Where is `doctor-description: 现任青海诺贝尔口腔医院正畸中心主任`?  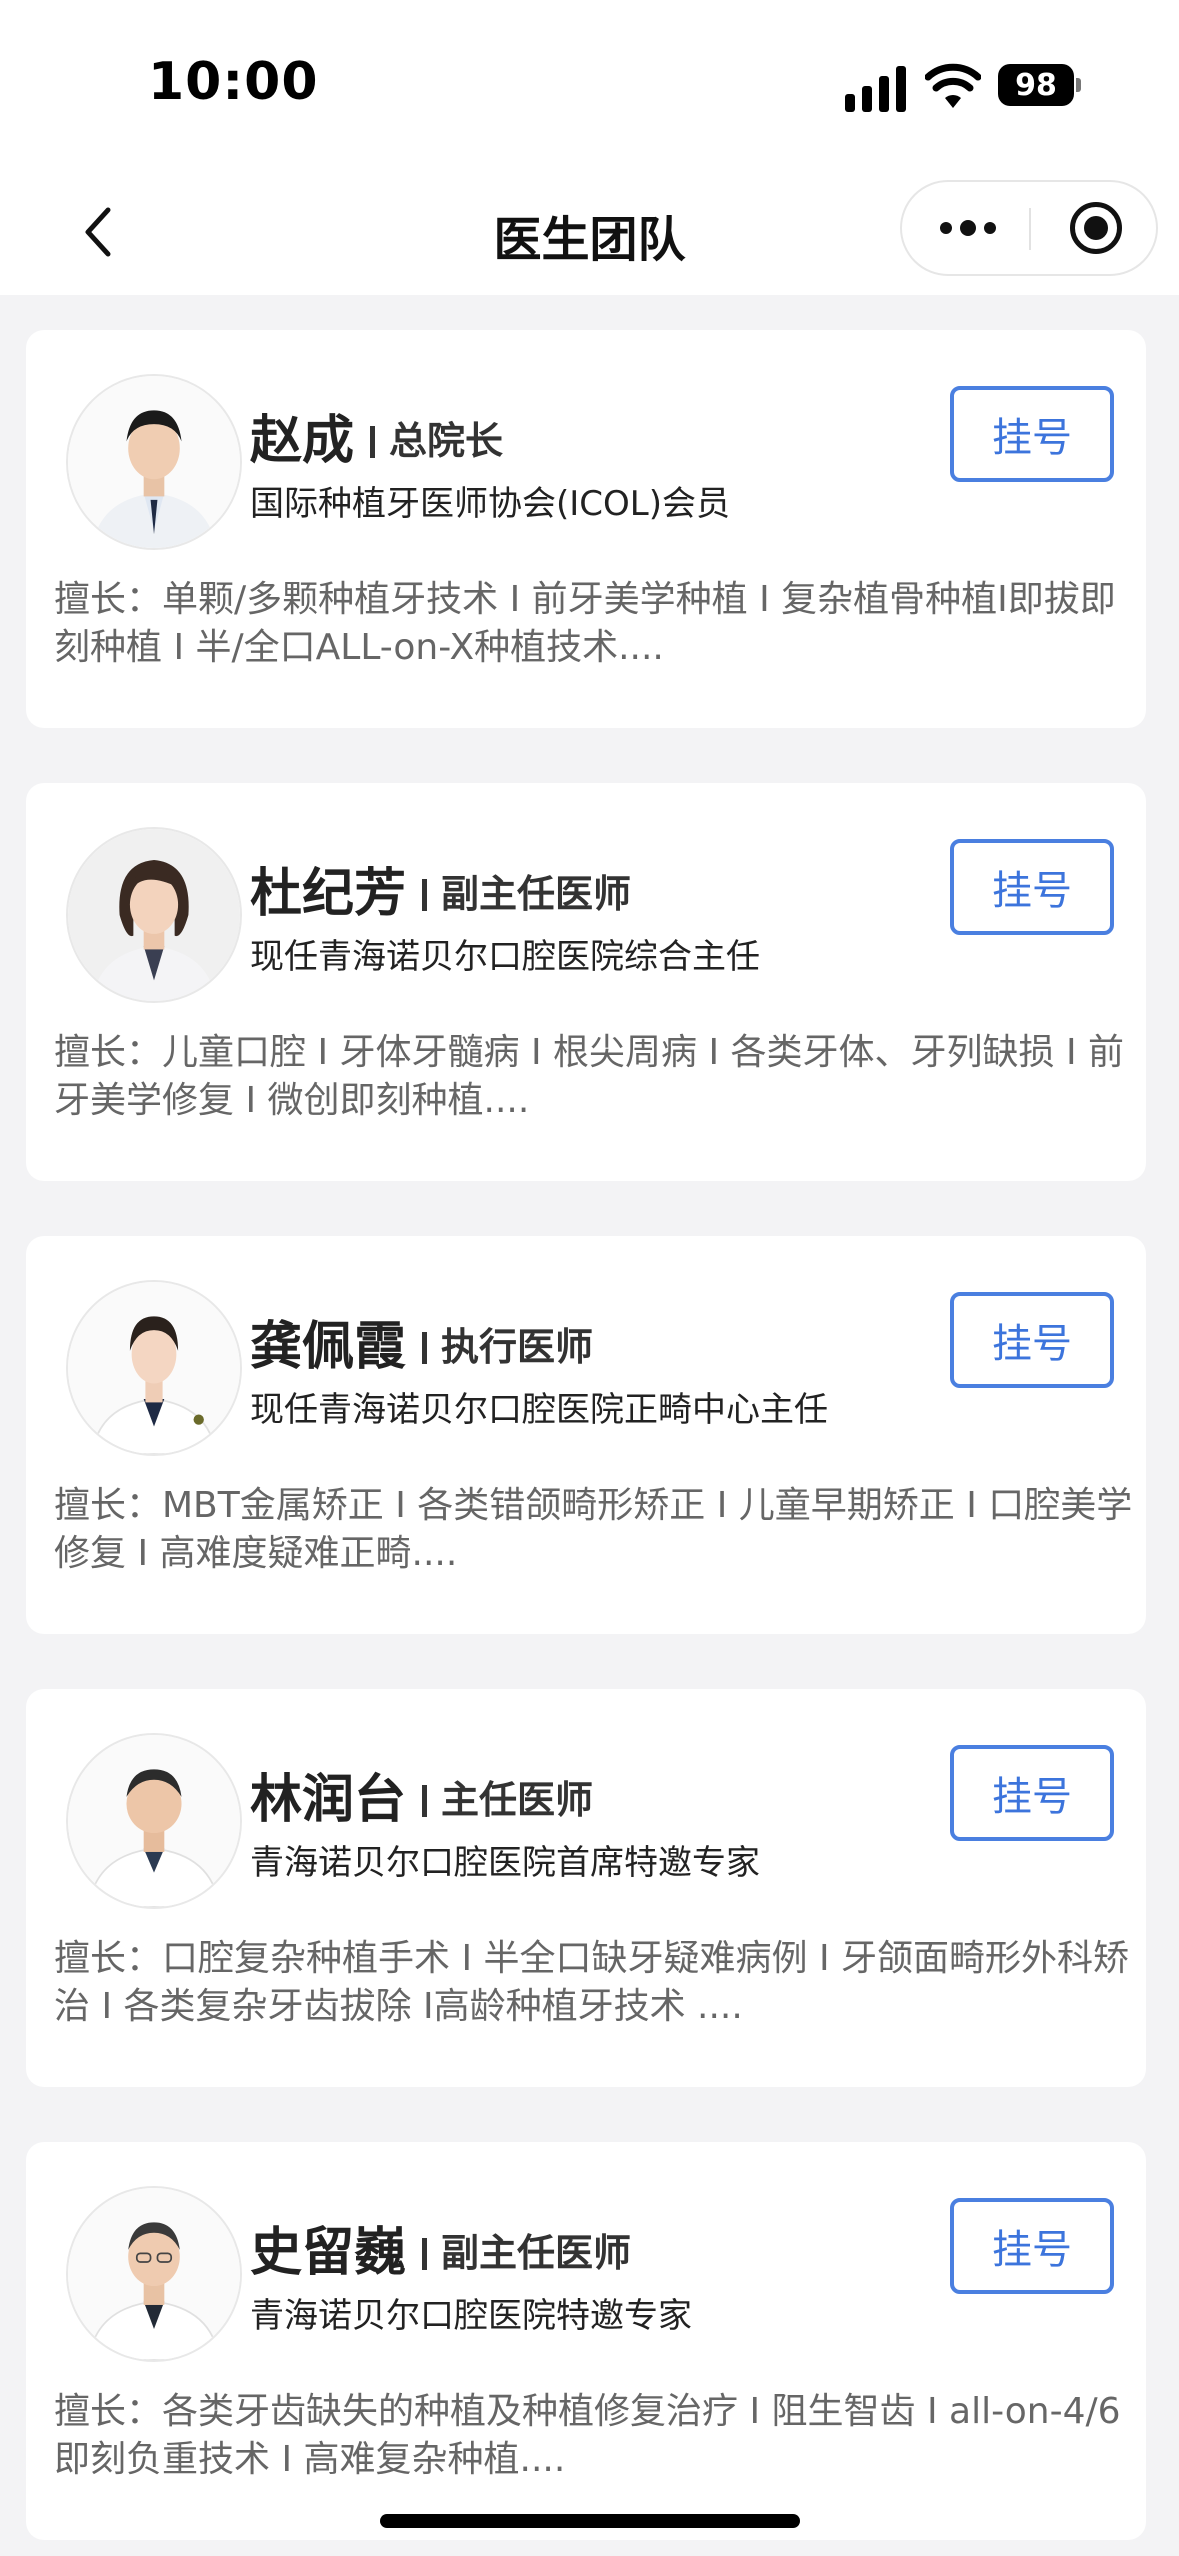
doctor-description: 现任青海诺贝尔口腔医院正畸中心主任 is located at coordinates (539, 1410).